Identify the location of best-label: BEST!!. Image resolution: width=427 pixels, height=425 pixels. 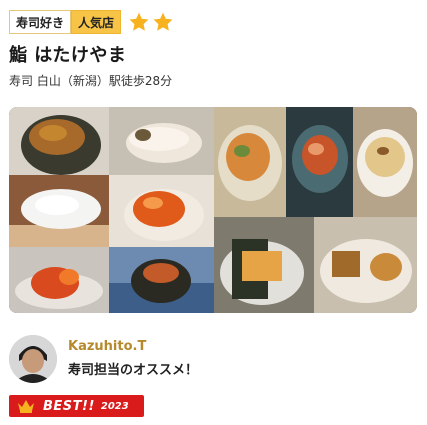
(69, 406).